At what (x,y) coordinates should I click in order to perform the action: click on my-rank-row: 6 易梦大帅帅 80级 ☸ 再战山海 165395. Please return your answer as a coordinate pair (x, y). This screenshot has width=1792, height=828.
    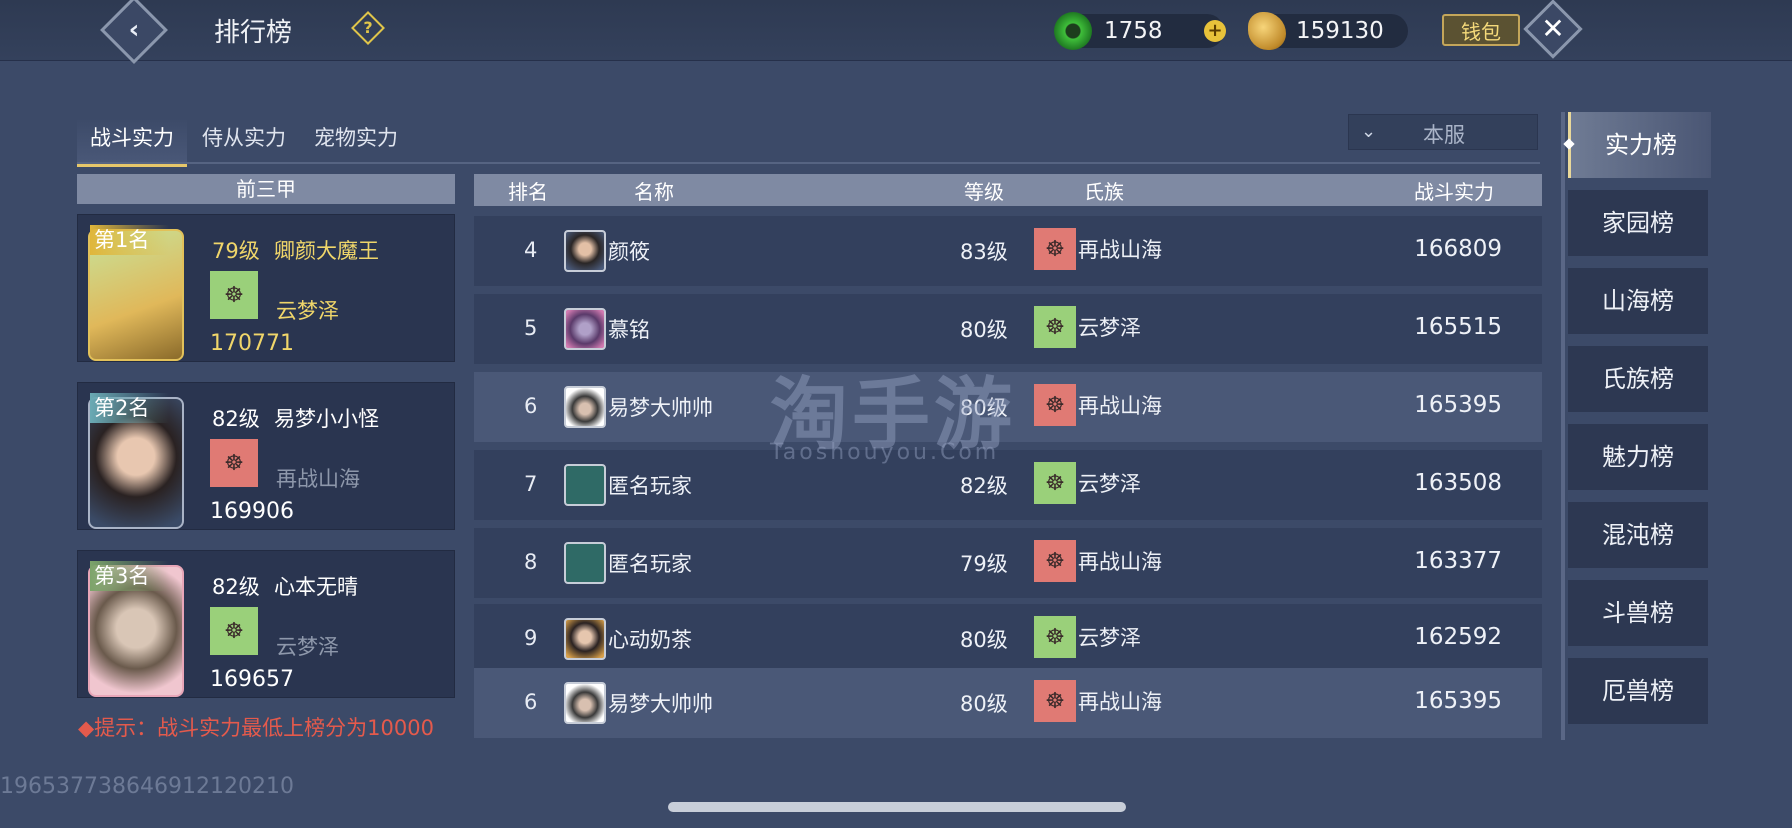
    Looking at the image, I should click on (1008, 703).